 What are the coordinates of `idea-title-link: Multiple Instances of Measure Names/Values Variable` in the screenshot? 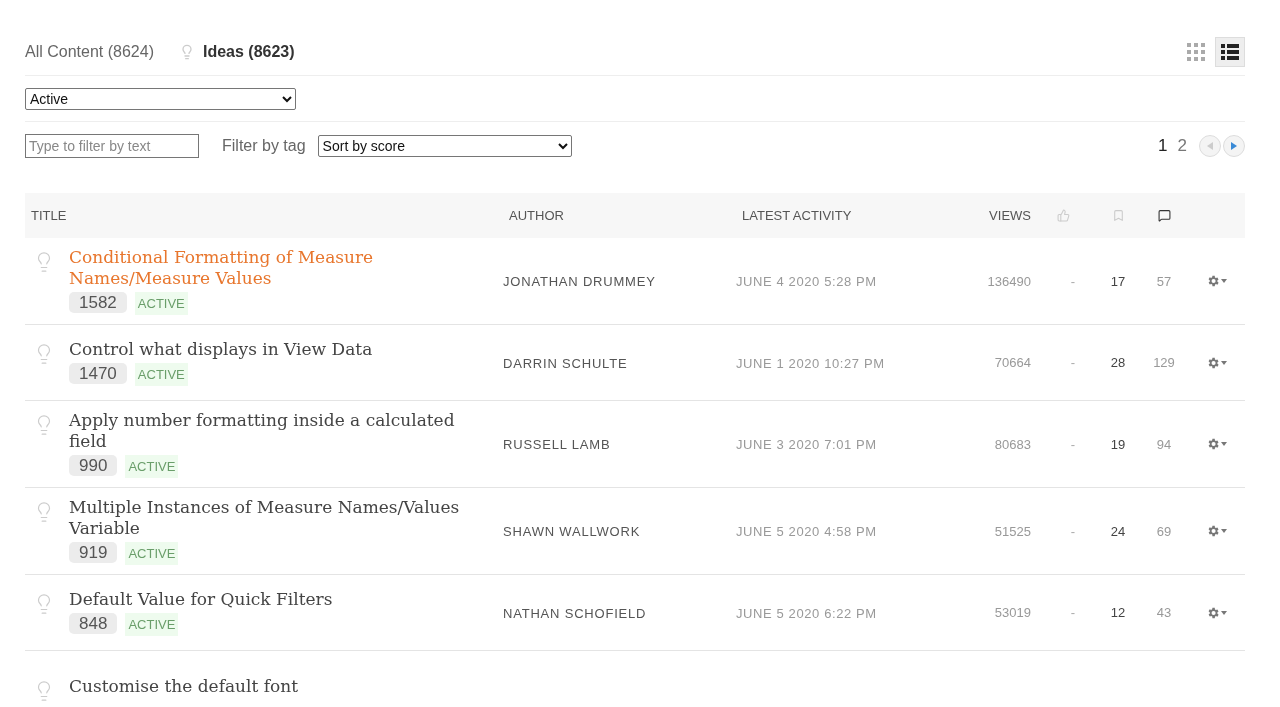 It's located at (269, 518).